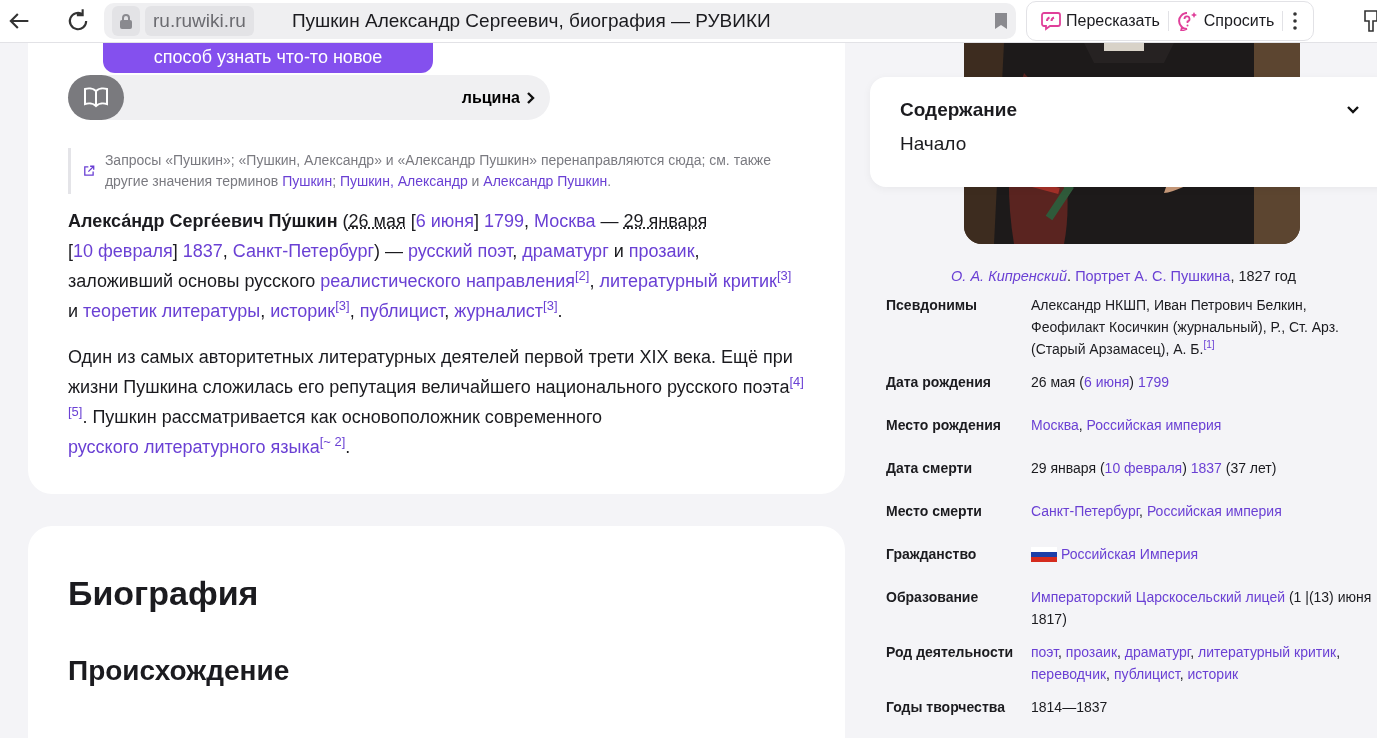 The image size is (1377, 738). I want to click on question-bubble-icon, so click(1187, 21).